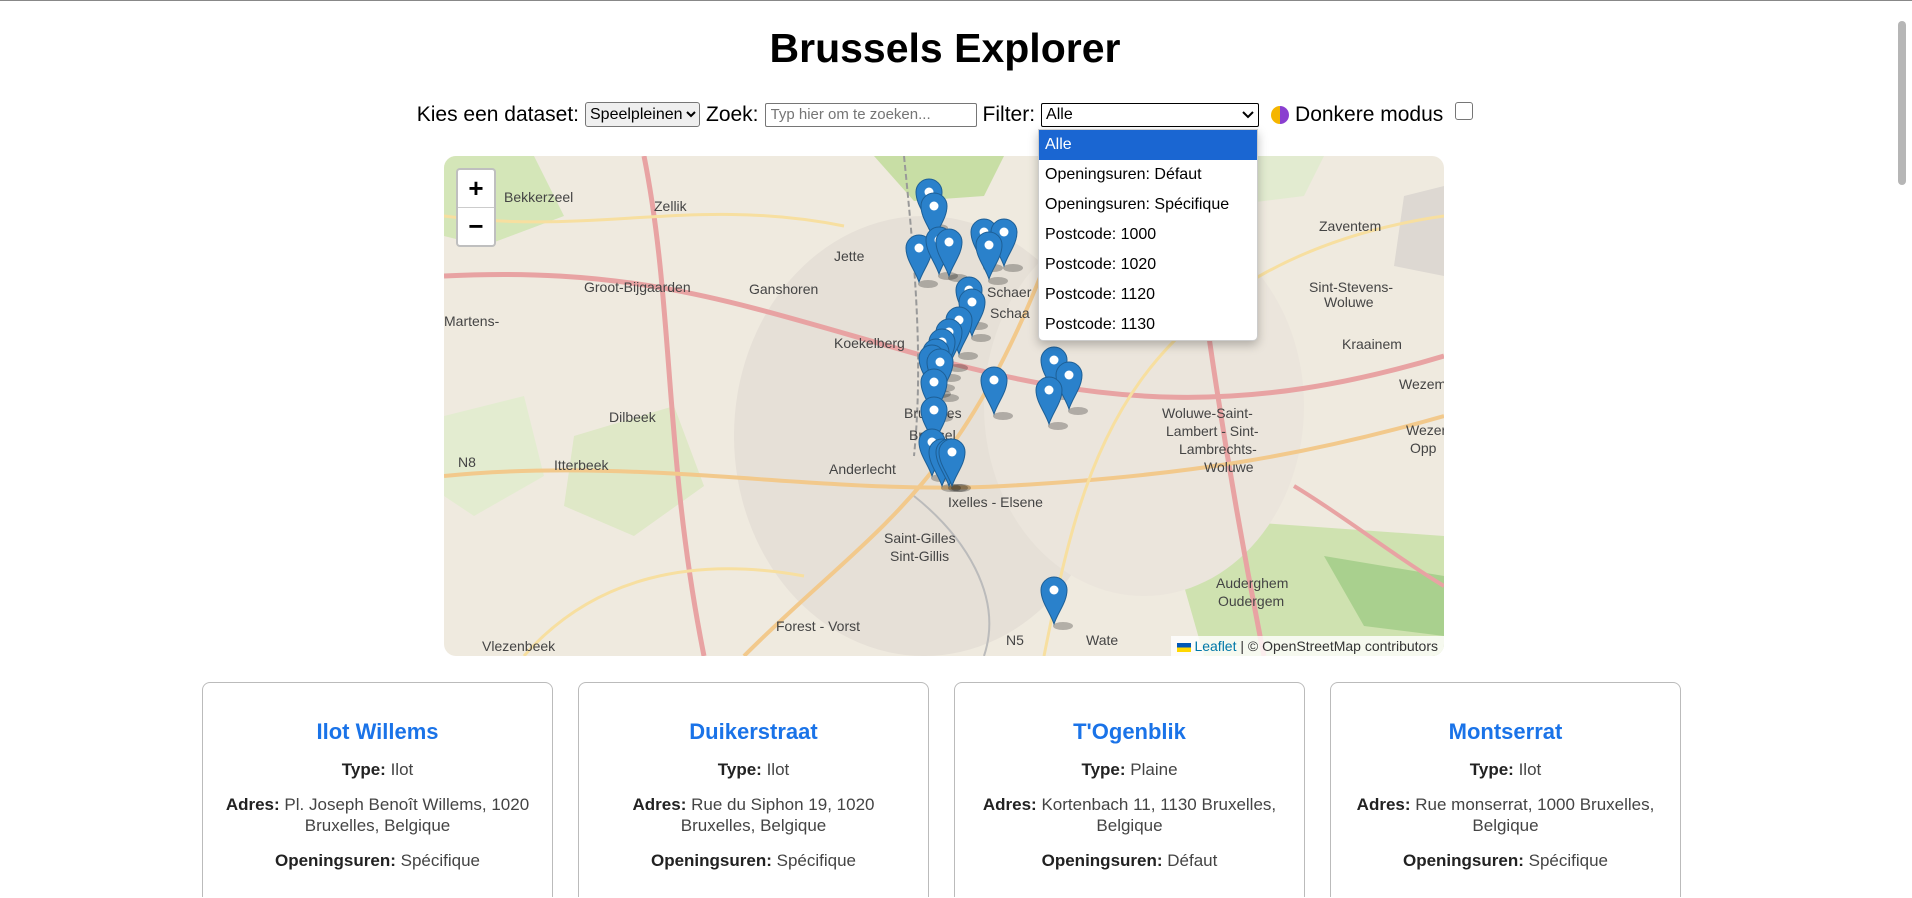  I want to click on zoom-in-button: +, so click(476, 188).